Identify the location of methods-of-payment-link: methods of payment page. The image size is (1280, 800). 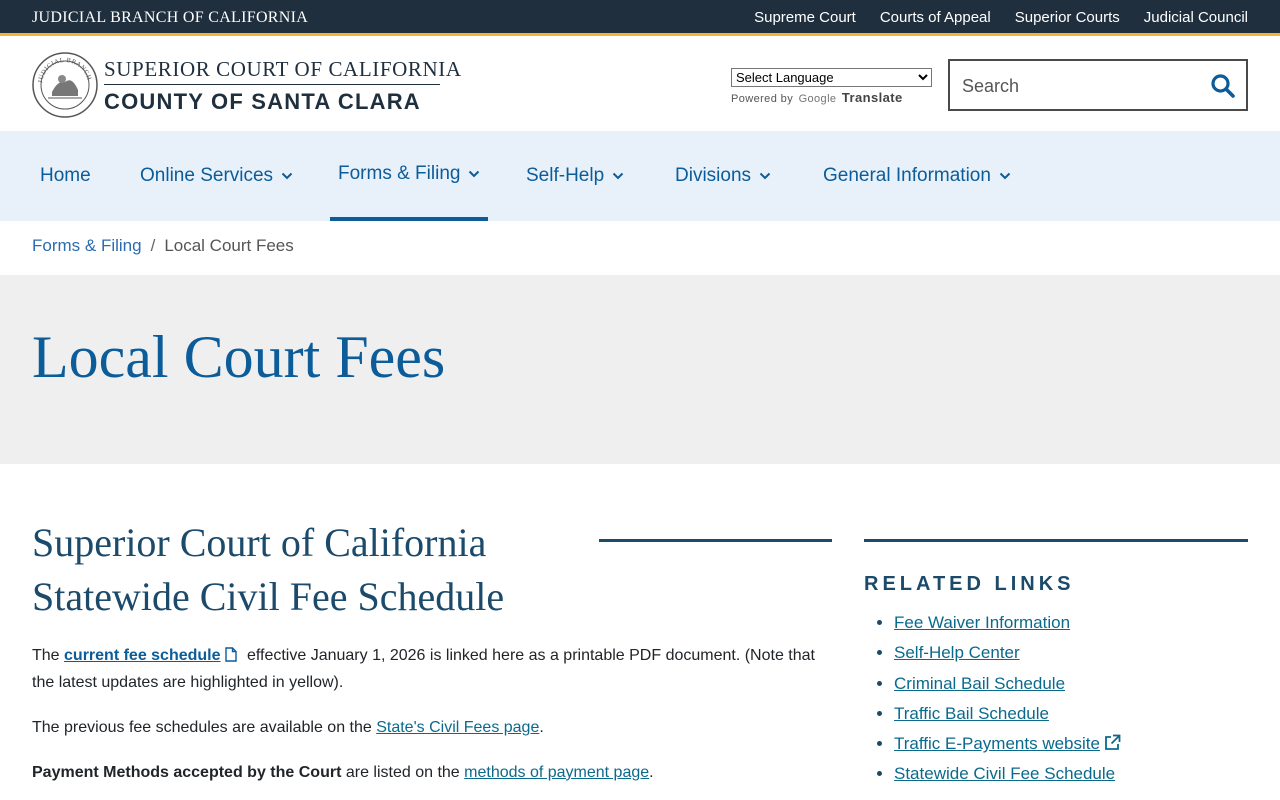
(556, 772).